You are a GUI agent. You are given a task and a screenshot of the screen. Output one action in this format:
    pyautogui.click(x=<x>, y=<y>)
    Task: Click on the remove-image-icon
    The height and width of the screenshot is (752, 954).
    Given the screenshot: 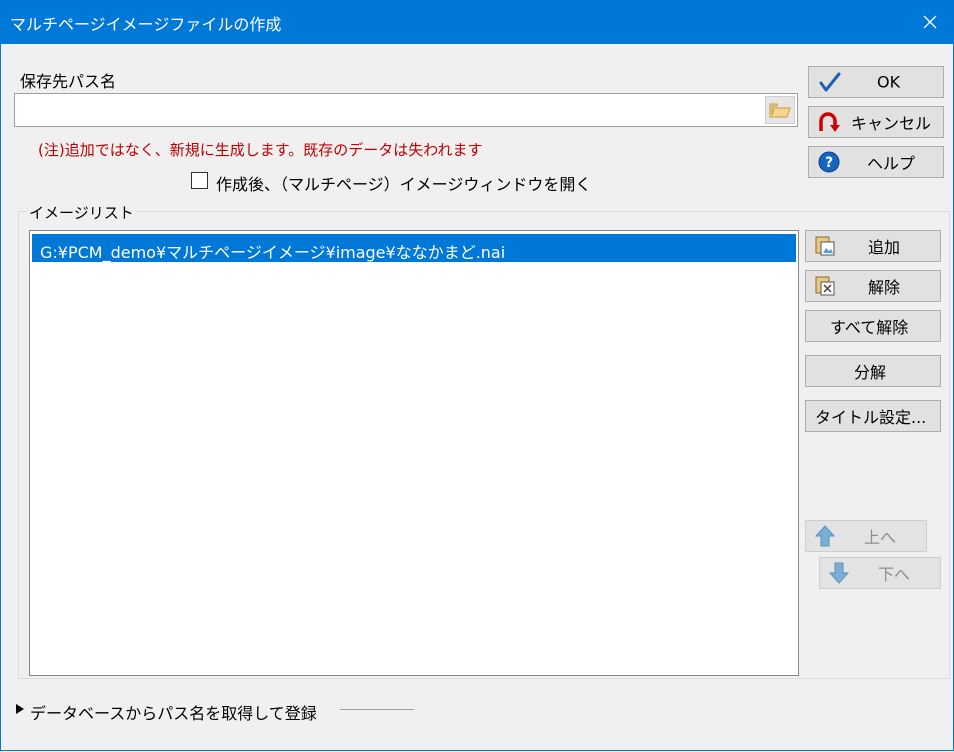 What is the action you would take?
    pyautogui.click(x=825, y=286)
    